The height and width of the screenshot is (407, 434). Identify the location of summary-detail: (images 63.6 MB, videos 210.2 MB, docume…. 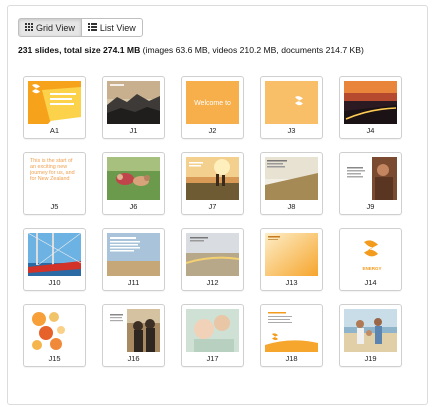
(252, 50).